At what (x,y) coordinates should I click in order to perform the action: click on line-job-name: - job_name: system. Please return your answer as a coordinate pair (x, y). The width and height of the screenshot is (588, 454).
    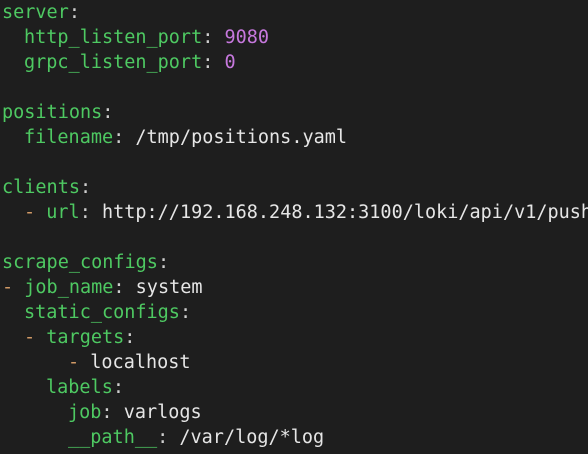
    Looking at the image, I should click on (295, 287).